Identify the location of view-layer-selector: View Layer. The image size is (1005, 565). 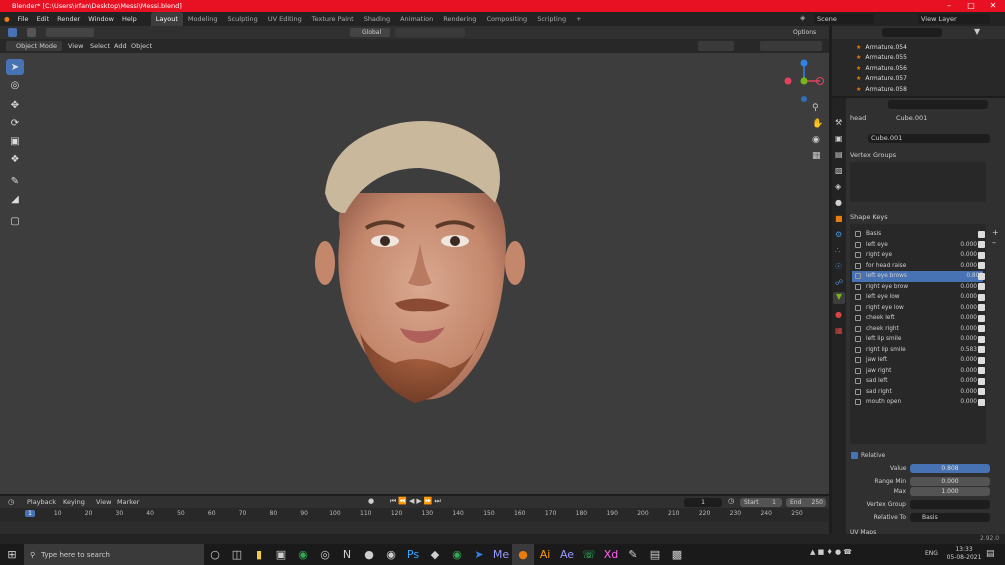
(954, 19).